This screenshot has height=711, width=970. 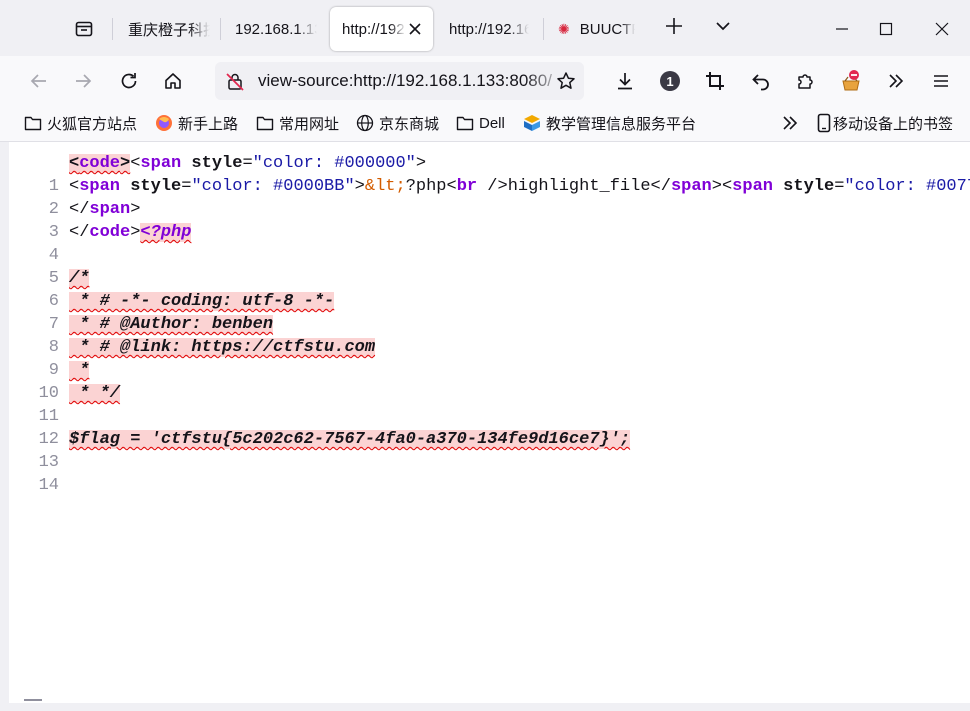 I want to click on tag-name: code, so click(x=110, y=232).